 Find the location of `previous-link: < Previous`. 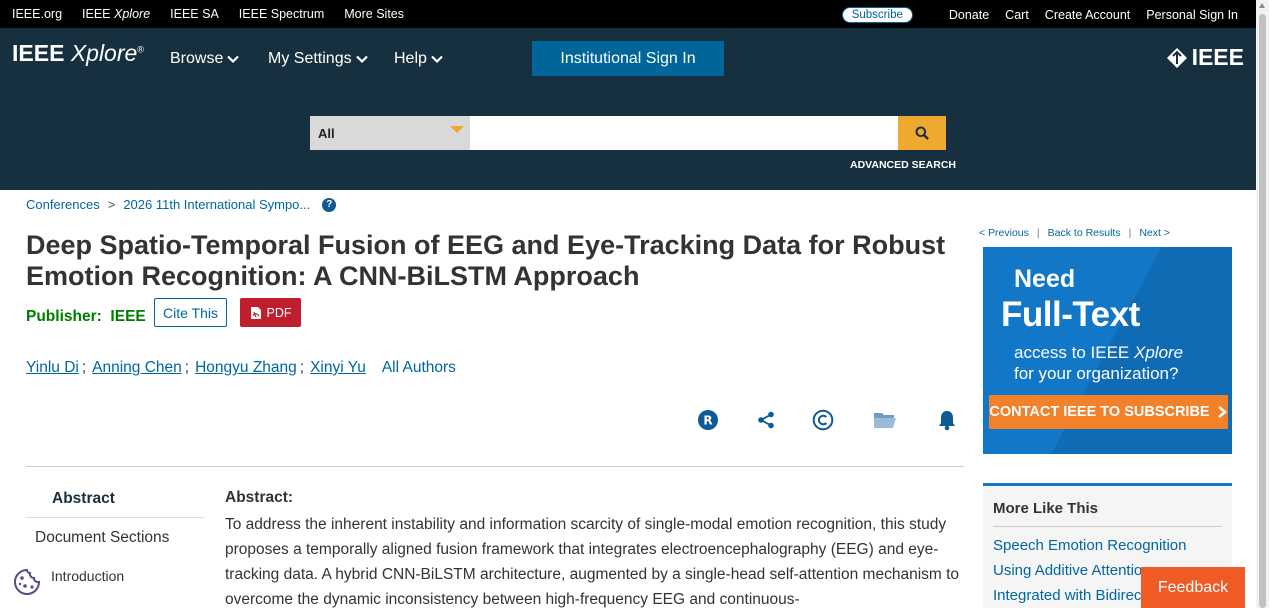

previous-link: < Previous is located at coordinates (1004, 233).